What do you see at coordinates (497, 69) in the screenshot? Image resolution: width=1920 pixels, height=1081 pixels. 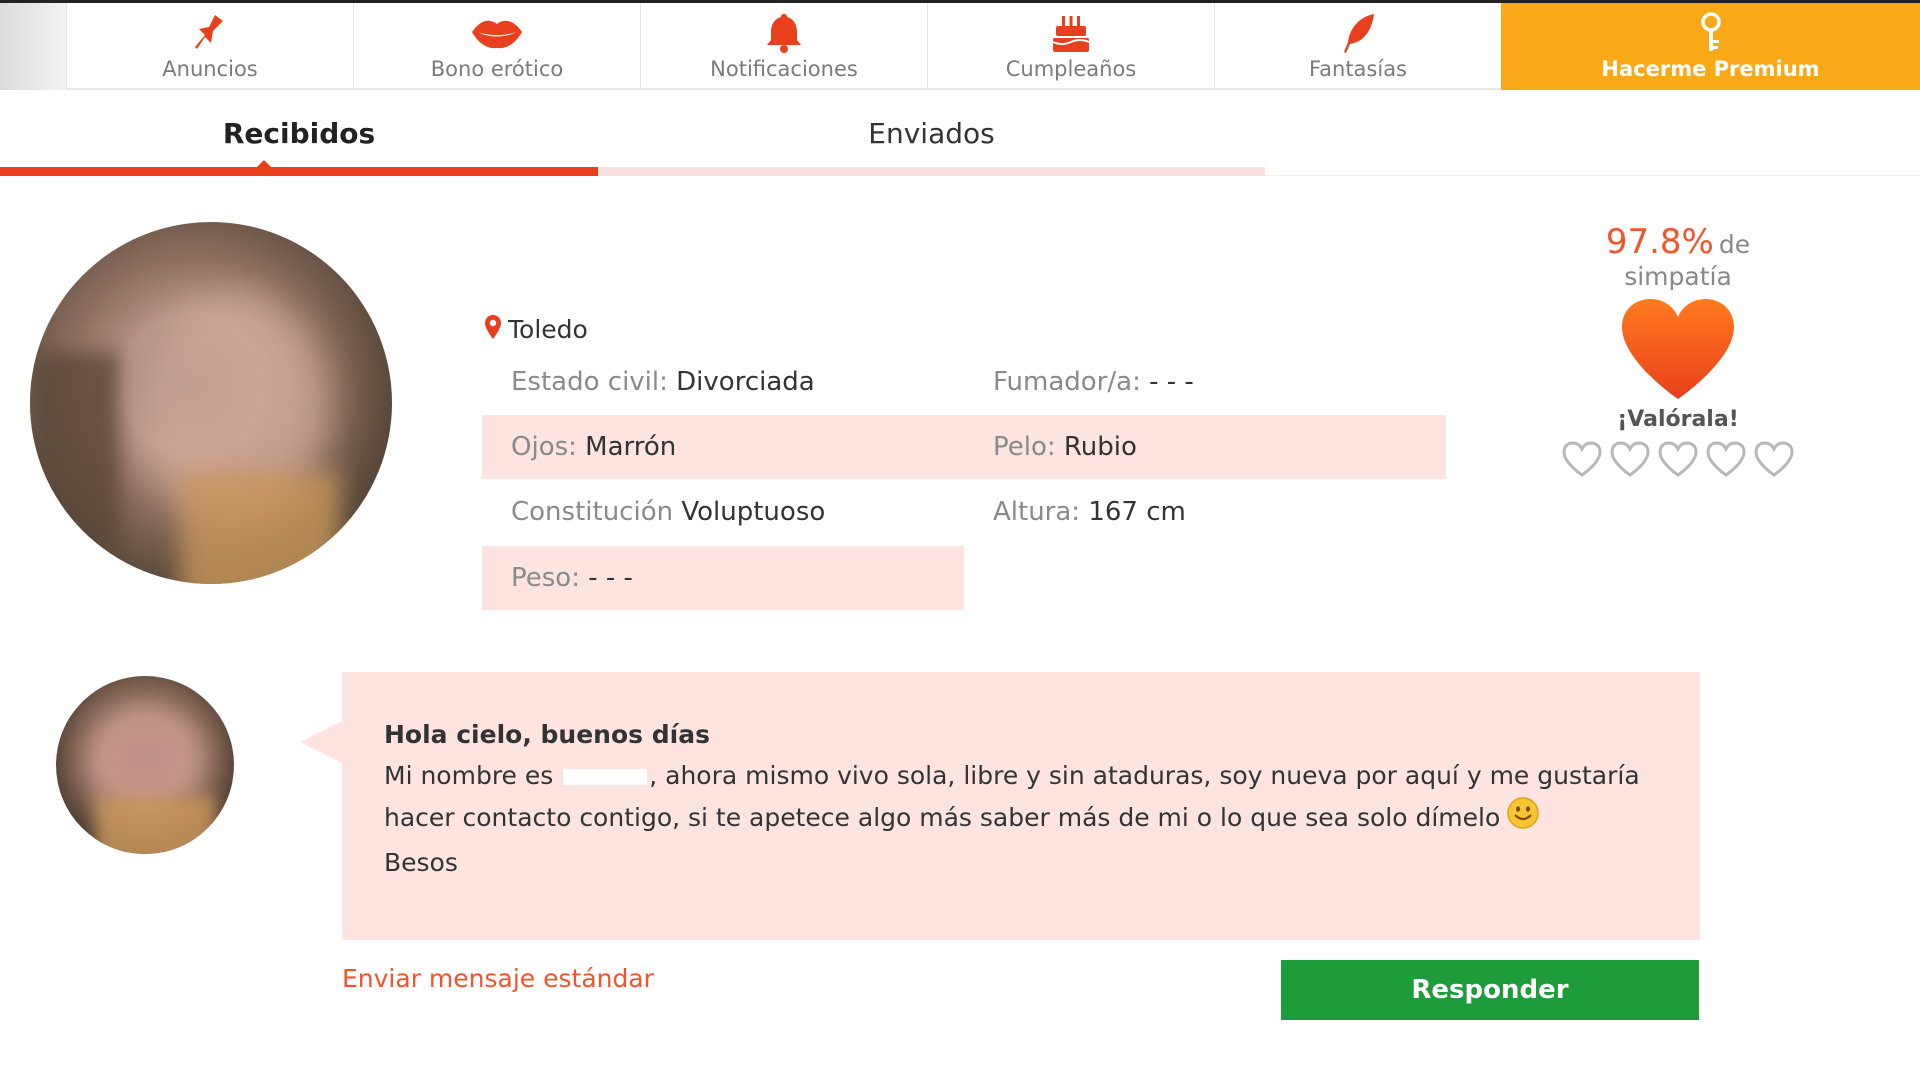 I see `nav-label: Bono erótico` at bounding box center [497, 69].